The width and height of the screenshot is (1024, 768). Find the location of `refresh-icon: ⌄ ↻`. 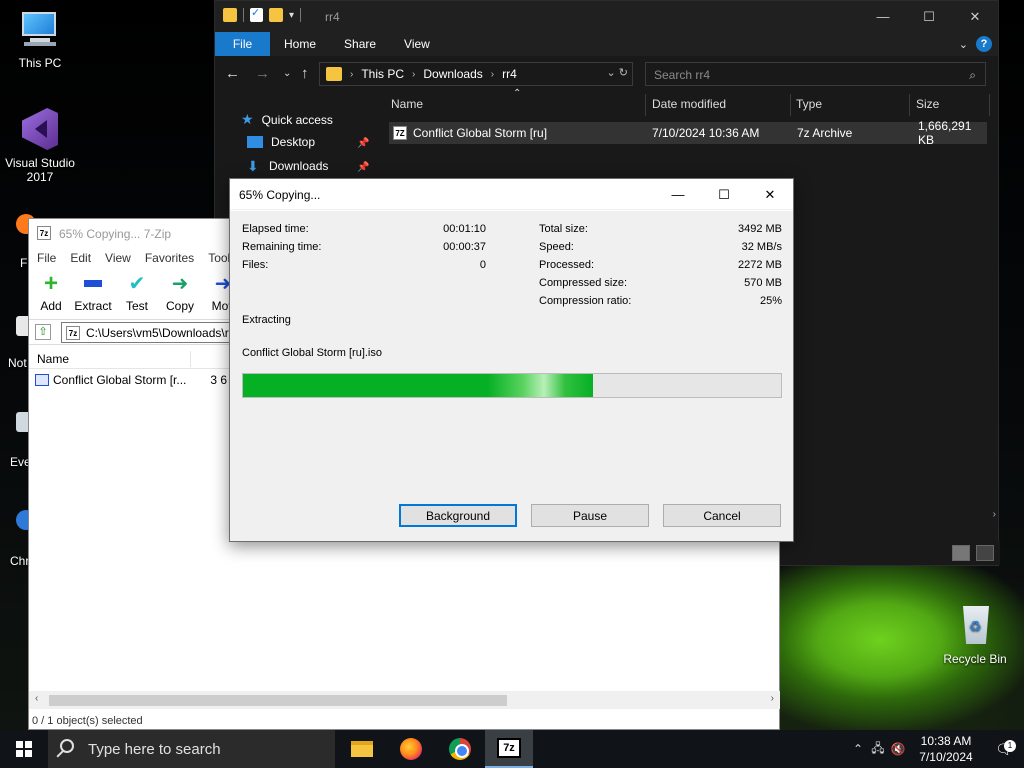

refresh-icon: ⌄ ↻ is located at coordinates (618, 72).